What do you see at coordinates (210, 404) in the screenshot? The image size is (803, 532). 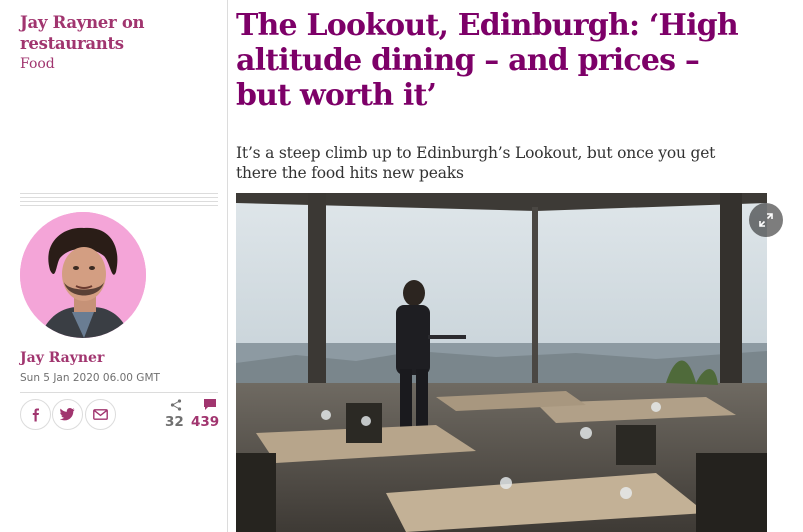 I see `comment-icon` at bounding box center [210, 404].